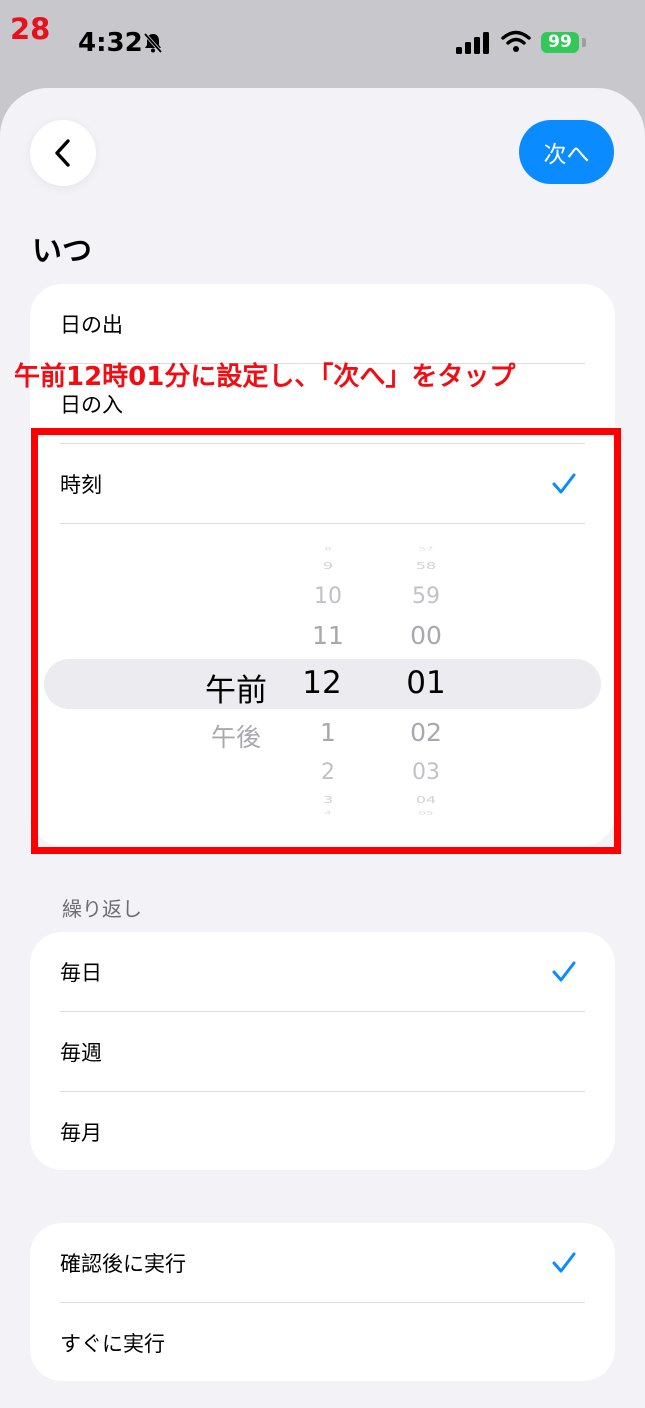 This screenshot has height=1408, width=645. Describe the element at coordinates (516, 41) in the screenshot. I see `wifi-icon` at that location.